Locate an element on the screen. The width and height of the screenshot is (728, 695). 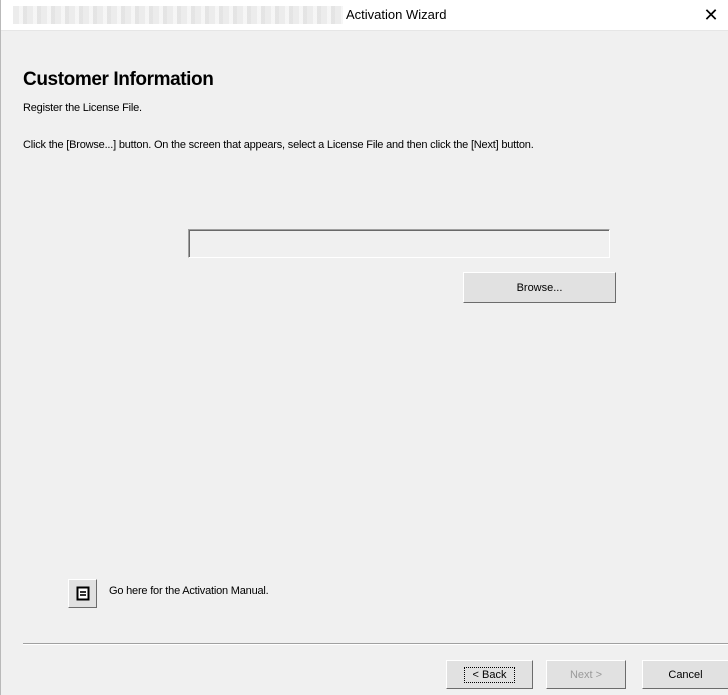
activation-manual-button is located at coordinates (82, 593).